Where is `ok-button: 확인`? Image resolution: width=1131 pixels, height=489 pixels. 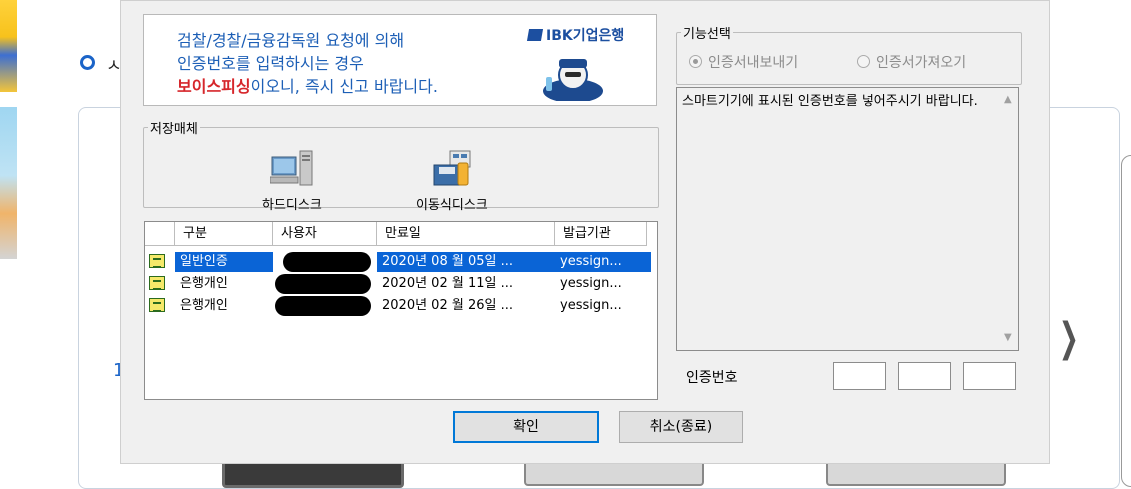
ok-button: 확인 is located at coordinates (526, 427).